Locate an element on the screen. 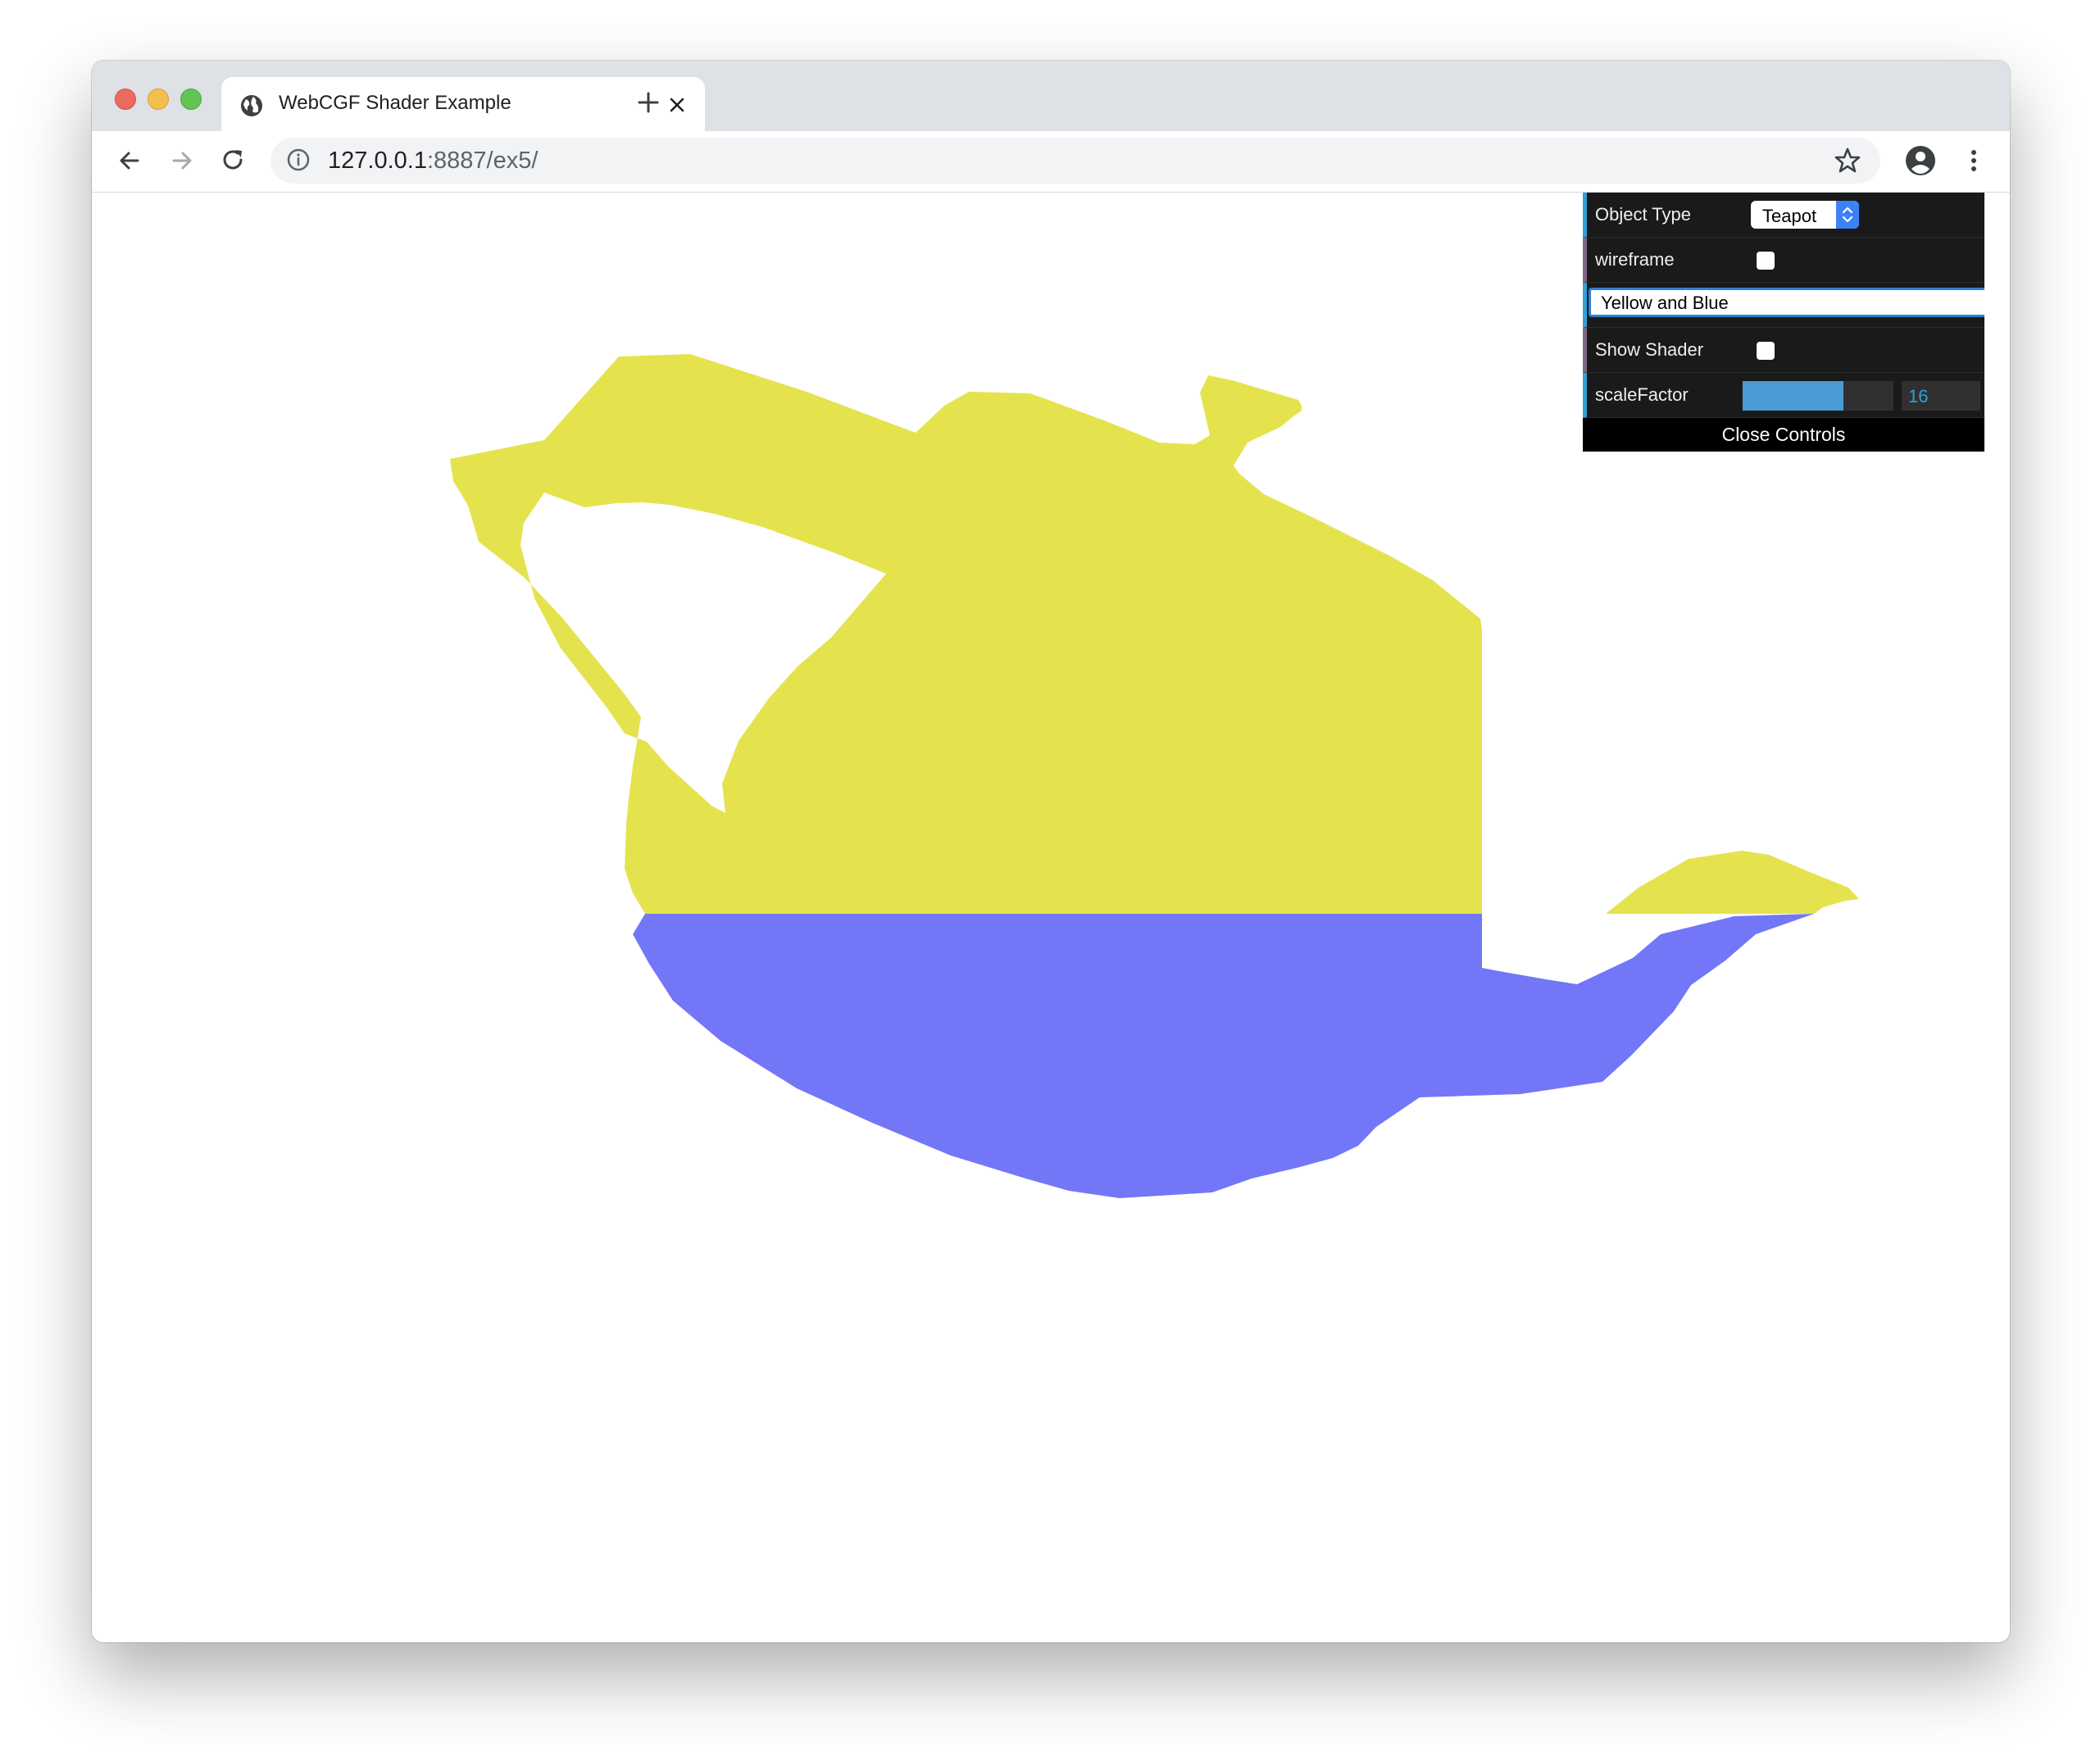 The height and width of the screenshot is (1762, 2100). scale-factor-label: scaleFactor is located at coordinates (1642, 394).